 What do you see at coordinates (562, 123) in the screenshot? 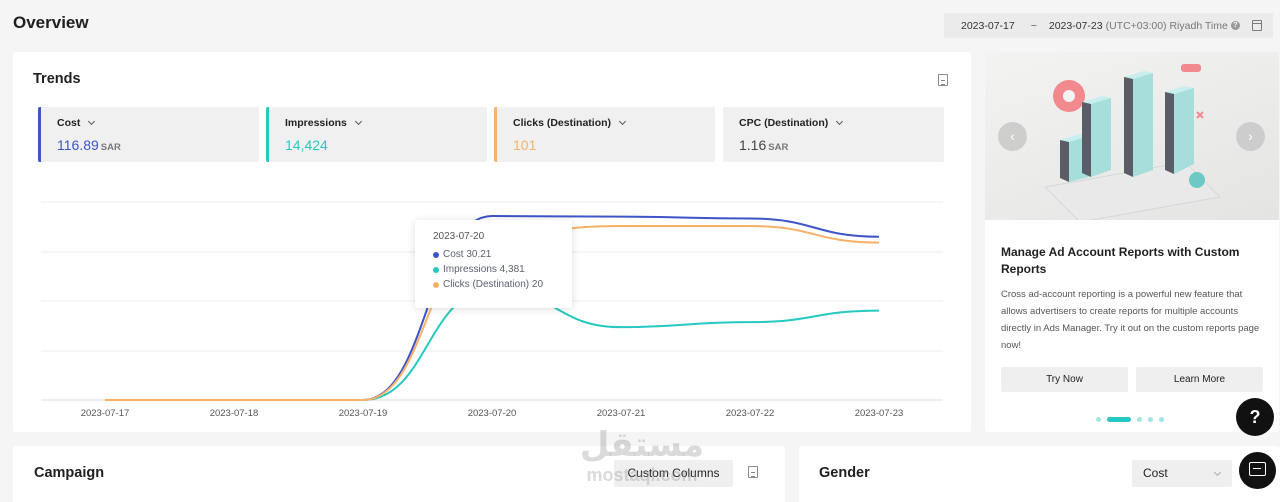
I see `metric-label: Clicks (Destination)` at bounding box center [562, 123].